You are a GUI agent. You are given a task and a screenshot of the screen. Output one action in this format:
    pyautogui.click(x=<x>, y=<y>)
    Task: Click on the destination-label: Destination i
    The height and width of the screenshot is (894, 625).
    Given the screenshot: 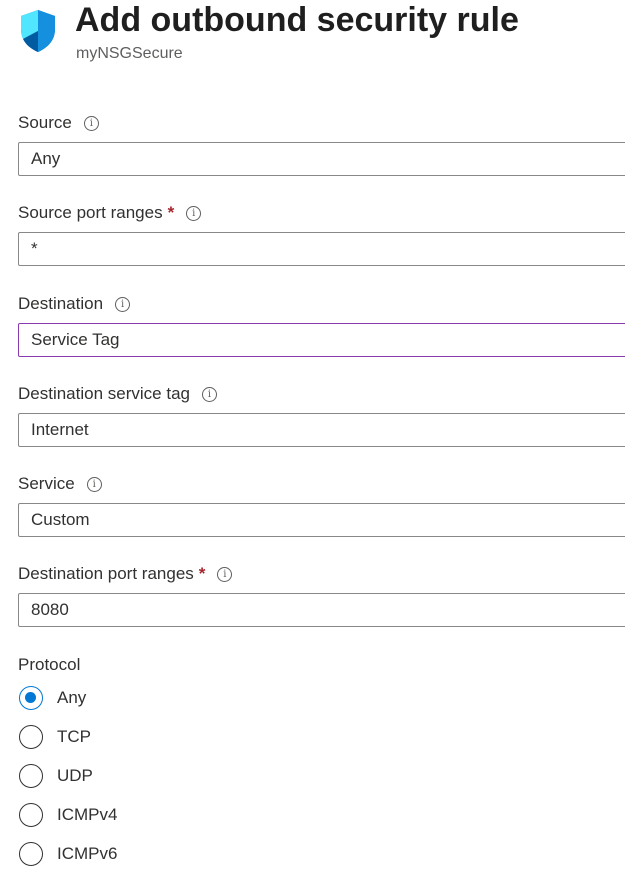 What is the action you would take?
    pyautogui.click(x=74, y=304)
    